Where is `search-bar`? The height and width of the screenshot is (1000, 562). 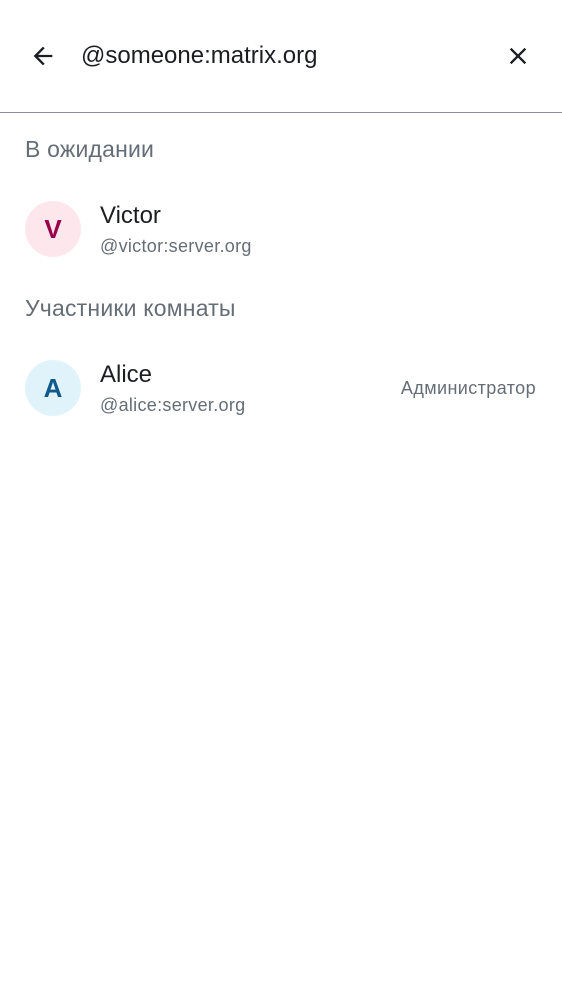
search-bar is located at coordinates (281, 56).